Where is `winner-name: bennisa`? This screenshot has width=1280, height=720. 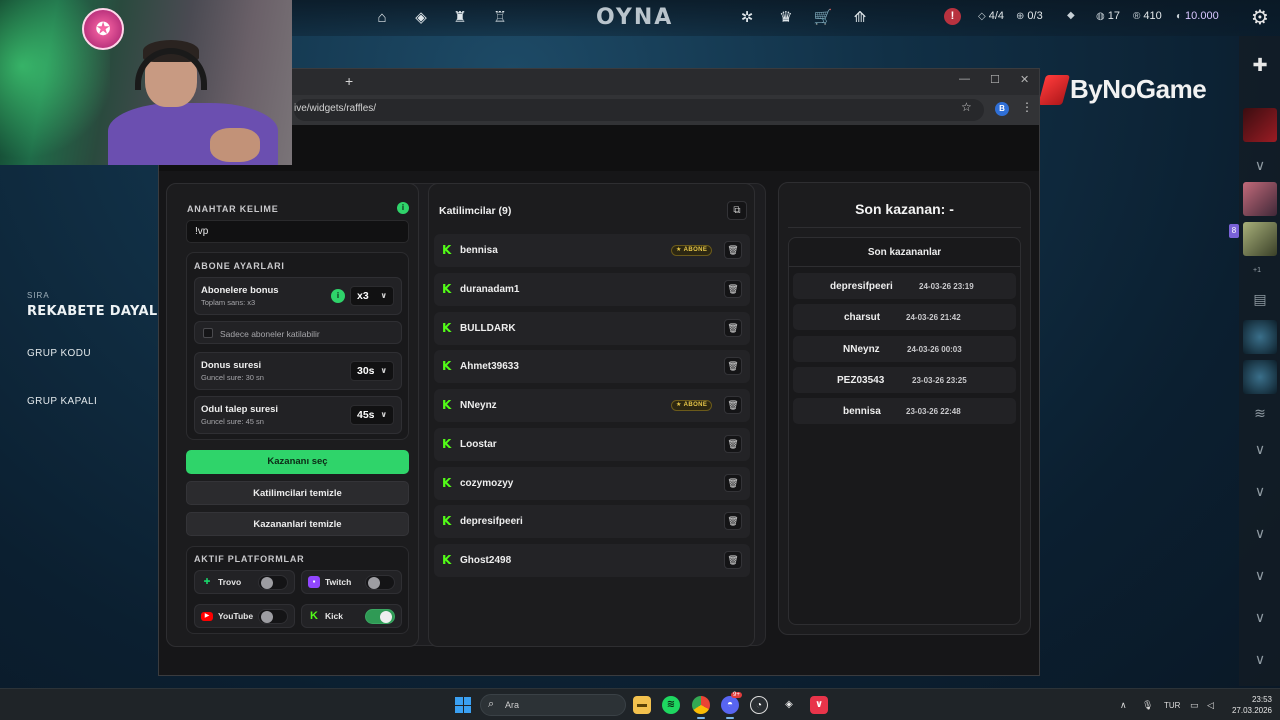 winner-name: bennisa is located at coordinates (862, 411).